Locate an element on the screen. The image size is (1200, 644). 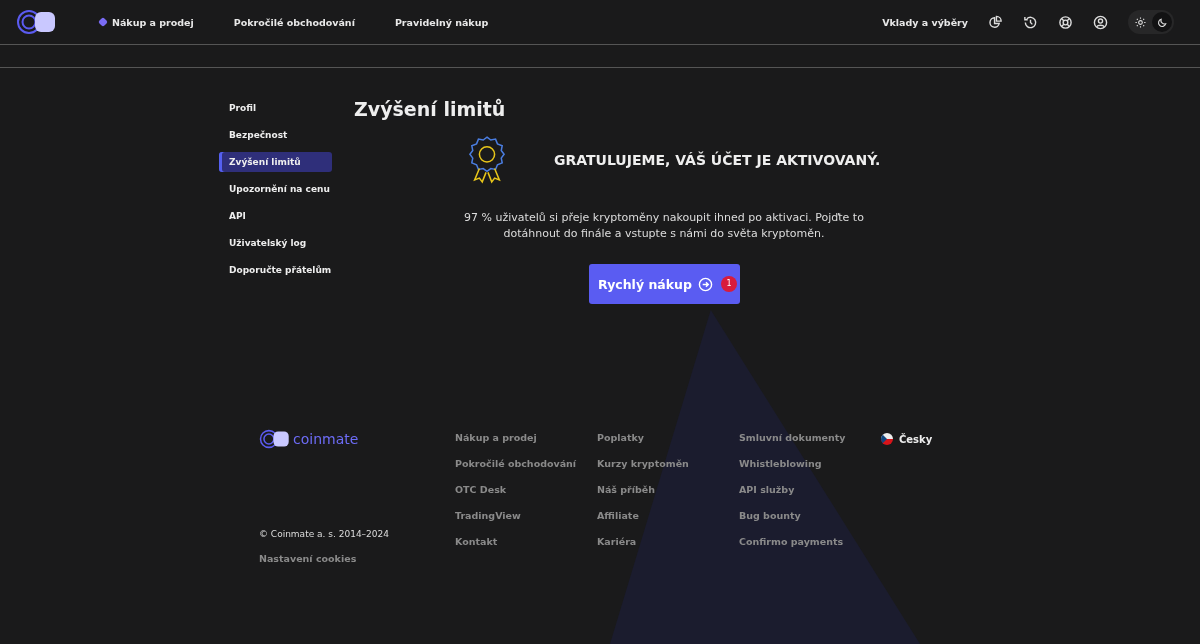
info-text: 97 % uživatelů si přeje kryptoměny nakoupit ihned po aktivaci. Pojďte to dotáhnout do finále a vstupte s námi do světa kryptoměn. is located at coordinates (664, 226).